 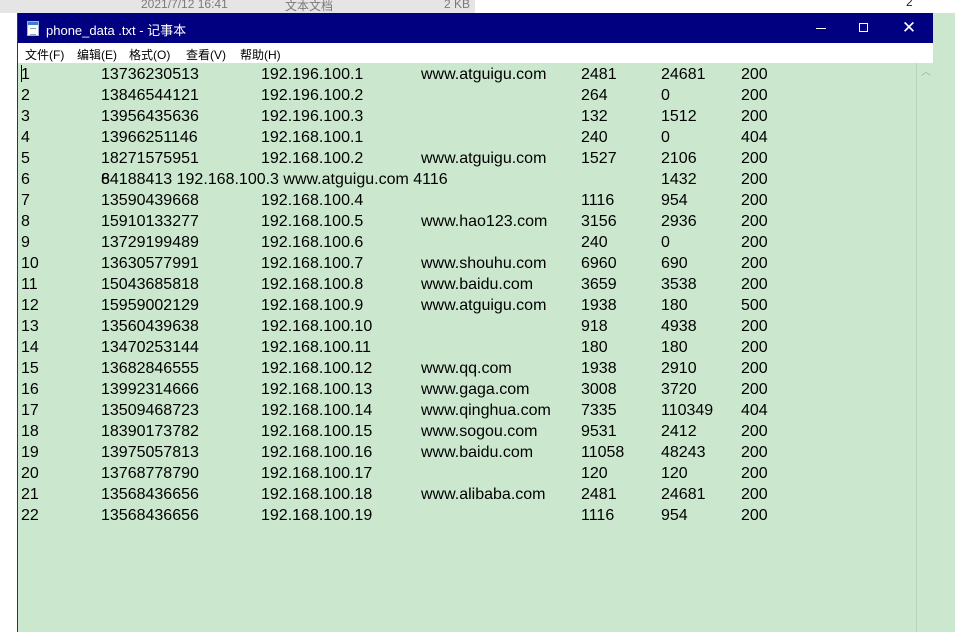 What do you see at coordinates (483, 494) in the screenshot?
I see `line-field: www.alibaba.com` at bounding box center [483, 494].